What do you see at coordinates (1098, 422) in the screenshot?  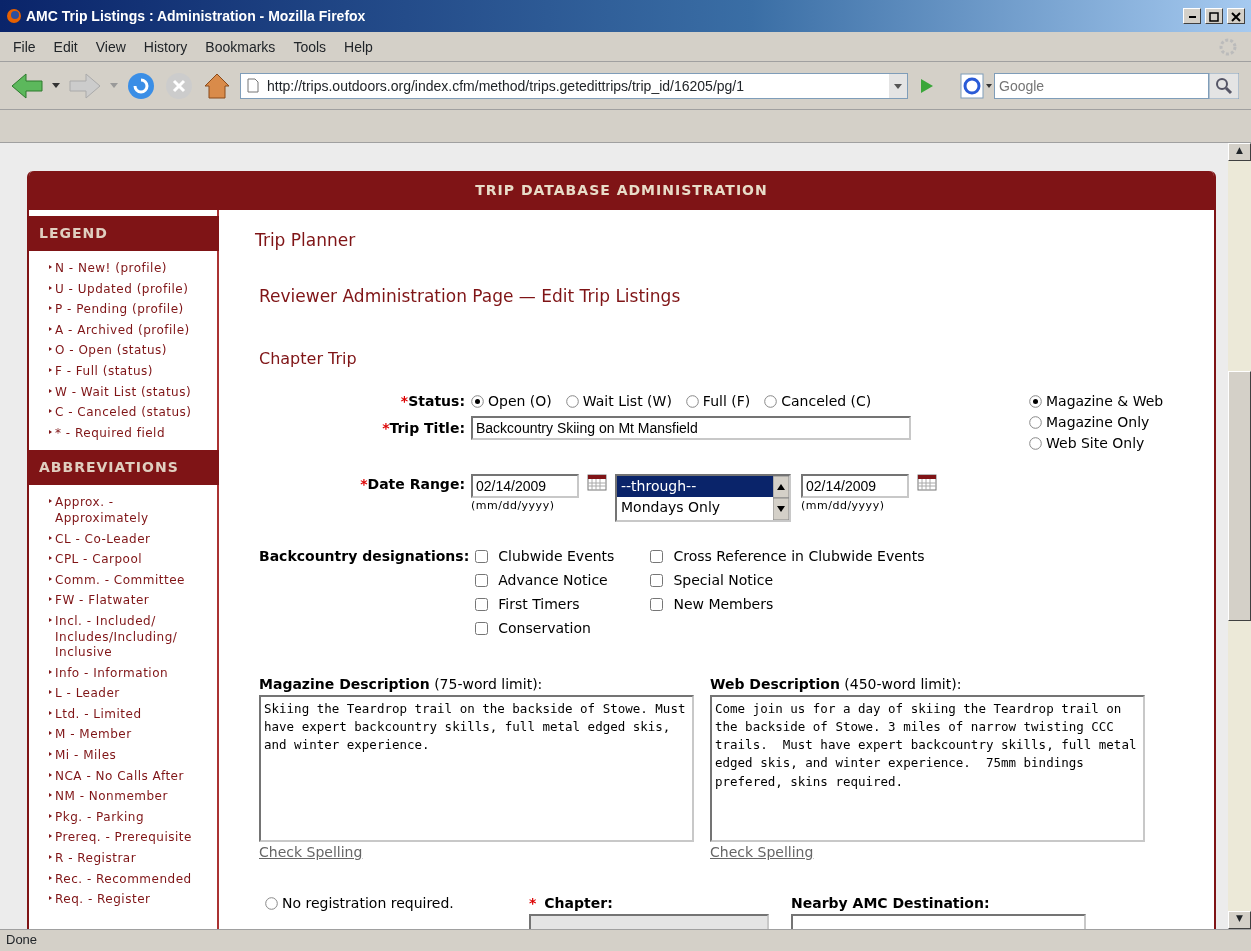 I see `option-label: Magazine Only` at bounding box center [1098, 422].